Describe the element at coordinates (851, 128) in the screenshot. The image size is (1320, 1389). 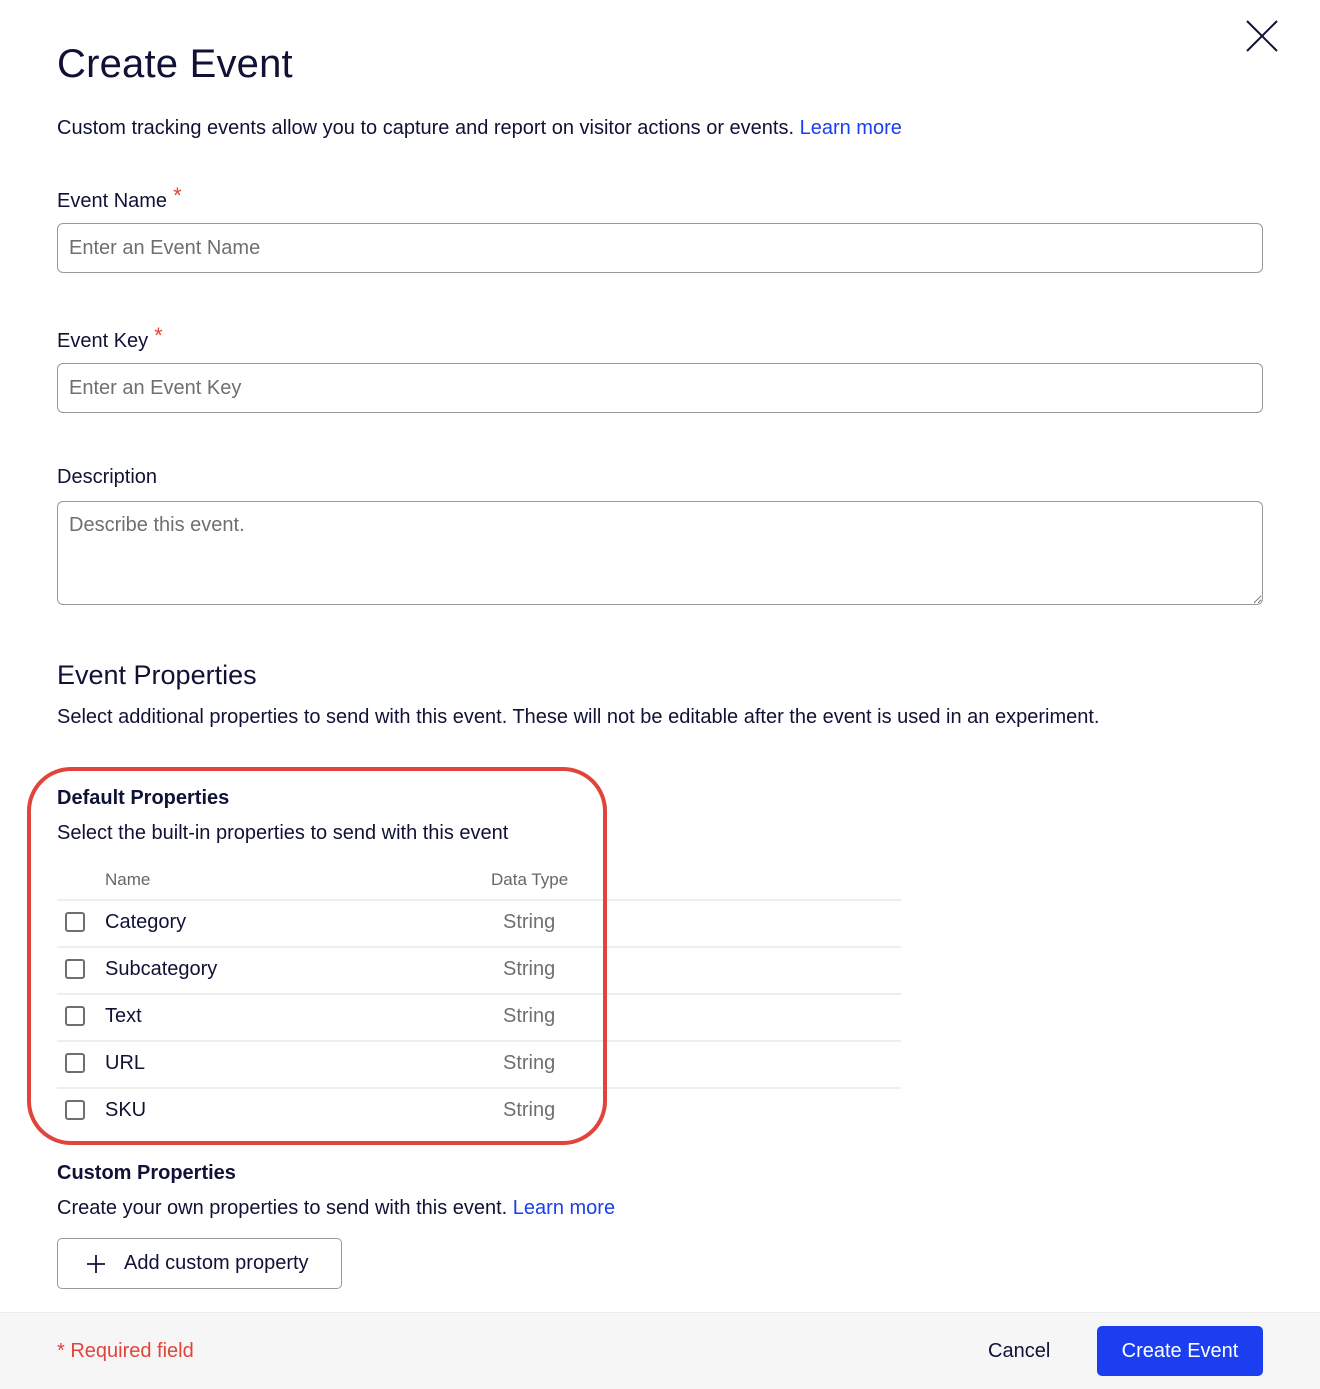
I see `intro-learn-more-link: Learn more` at that location.